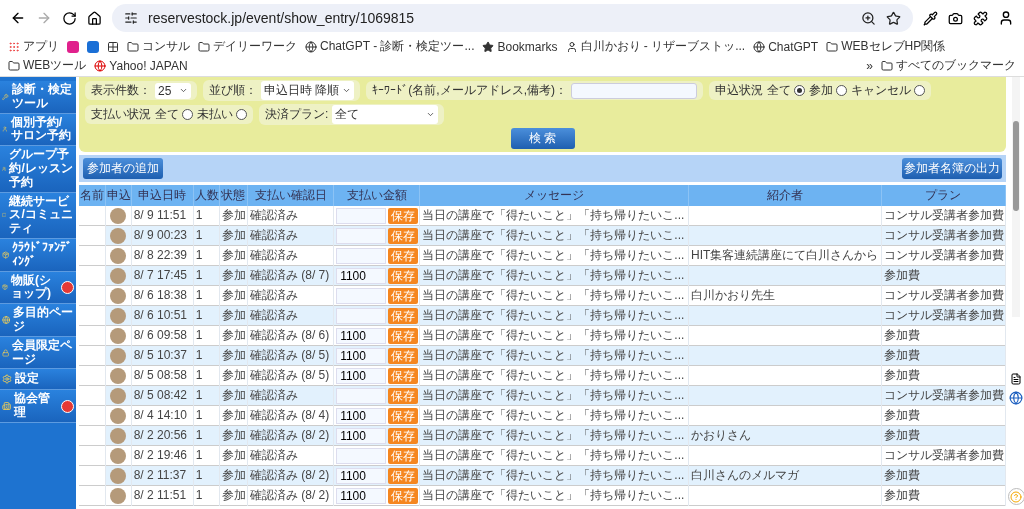 The image size is (1024, 509). What do you see at coordinates (233, 195) in the screenshot?
I see `column-header: 状態` at bounding box center [233, 195].